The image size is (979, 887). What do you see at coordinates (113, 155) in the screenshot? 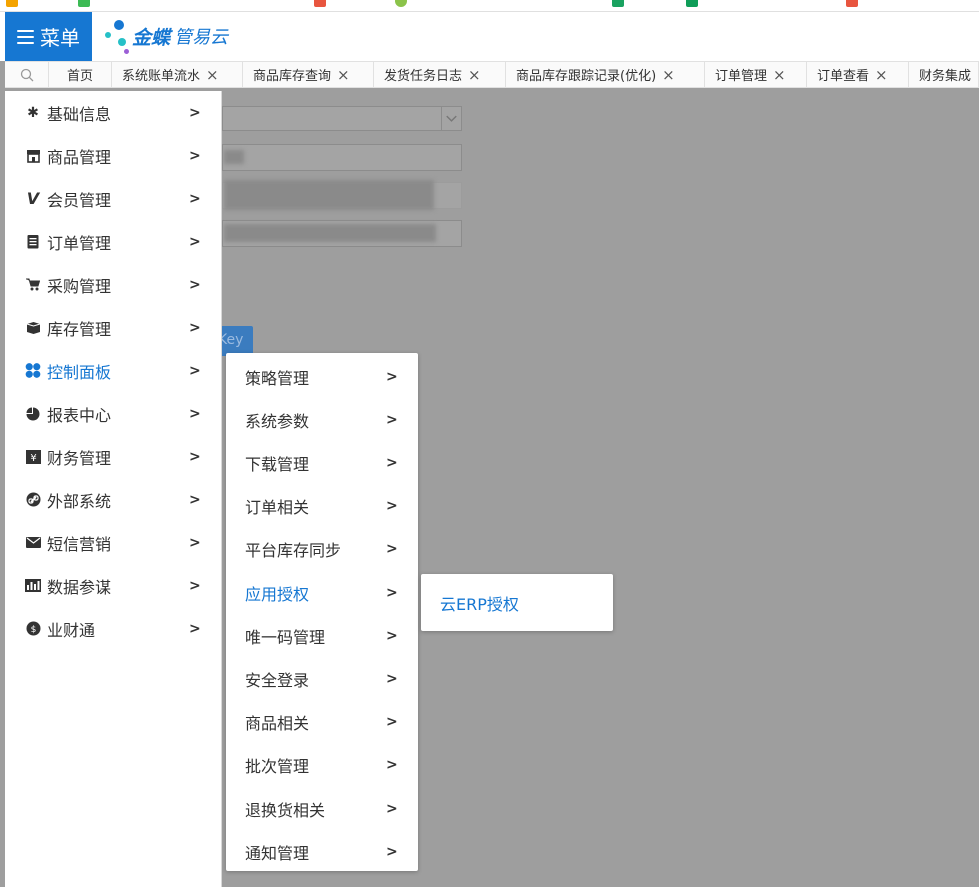
I see `main-menu-item-products: 商品管理 >` at bounding box center [113, 155].